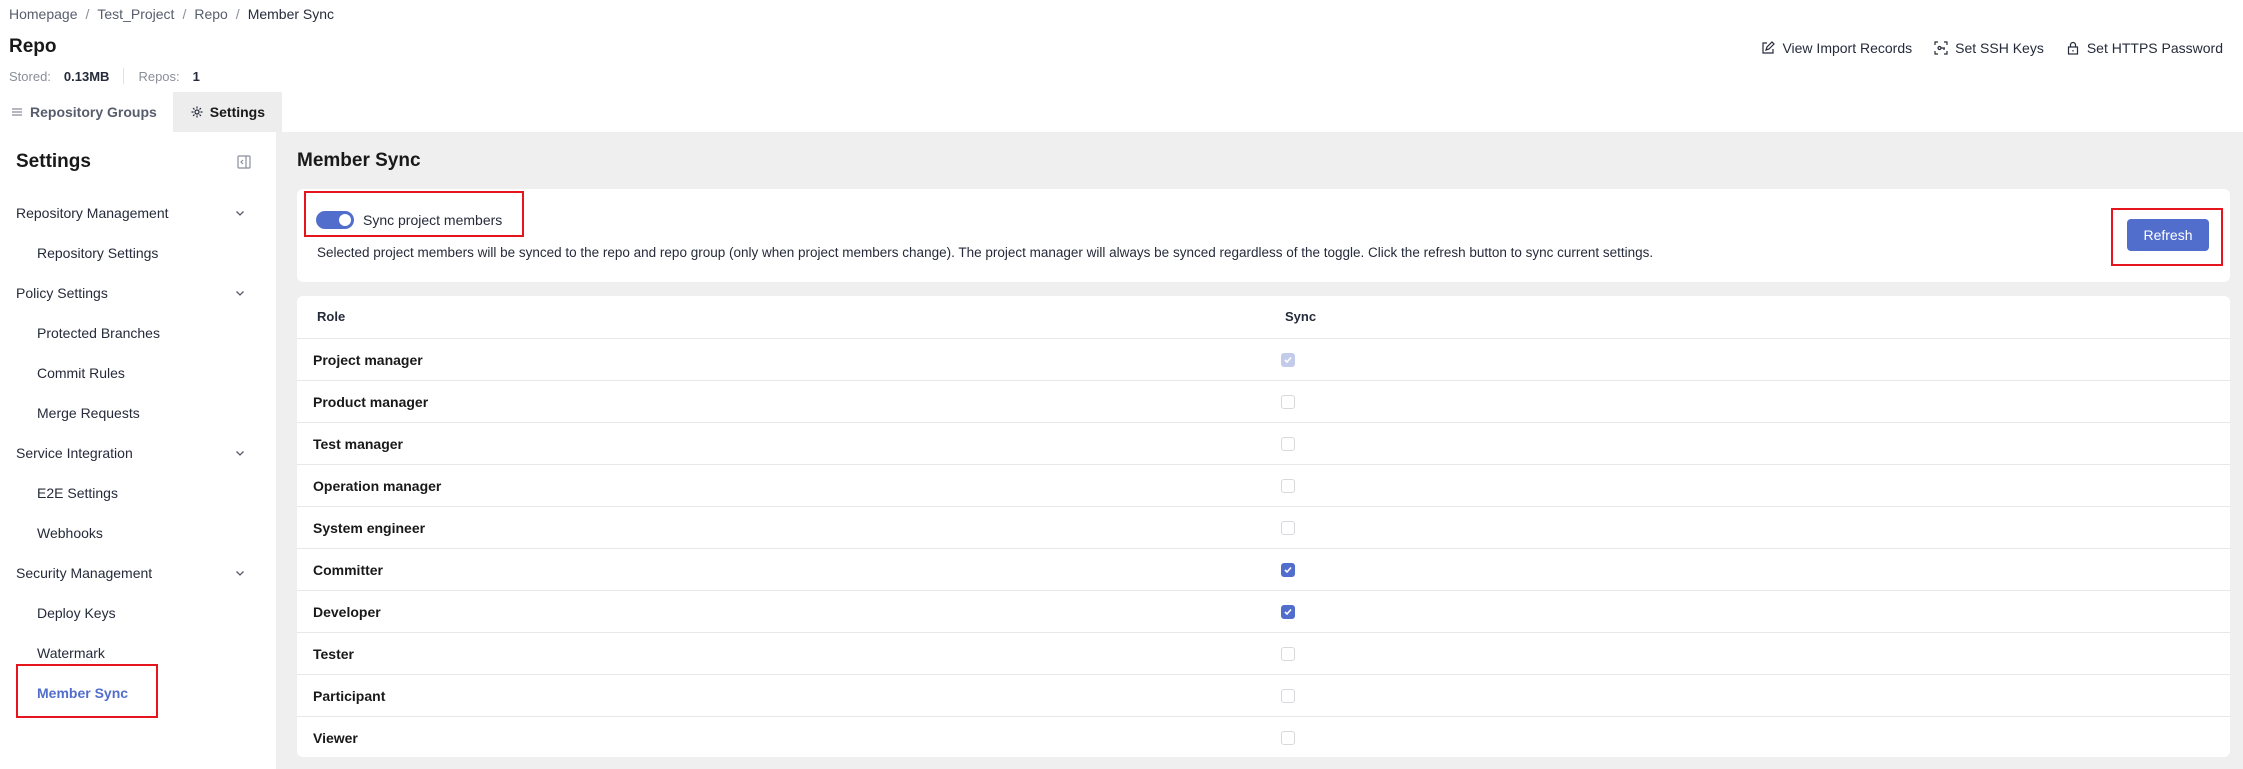 This screenshot has width=2243, height=769. I want to click on column-header-role: Role, so click(331, 316).